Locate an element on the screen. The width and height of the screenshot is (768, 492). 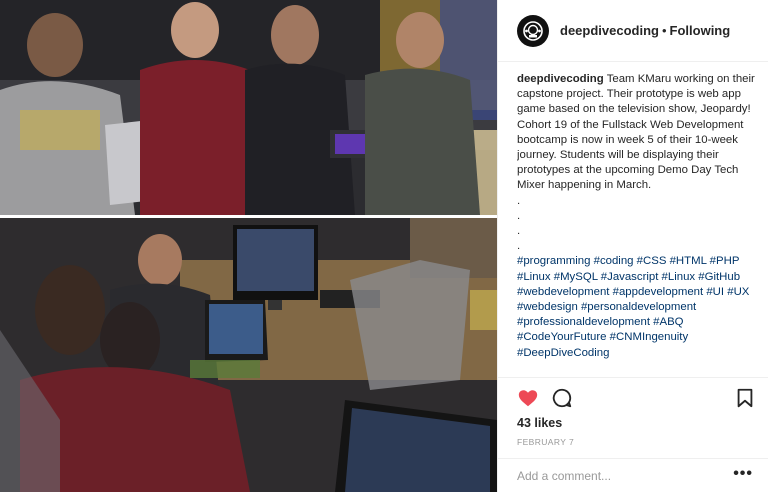
comment-button is located at coordinates (562, 398).